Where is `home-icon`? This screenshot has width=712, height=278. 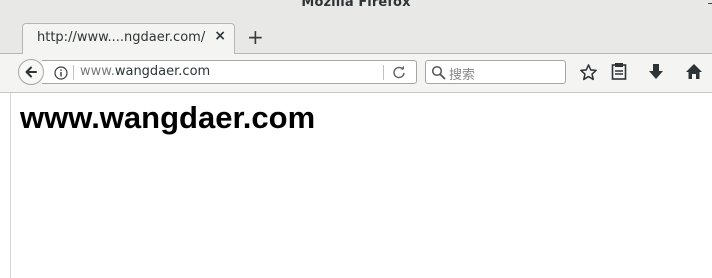
home-icon is located at coordinates (694, 72).